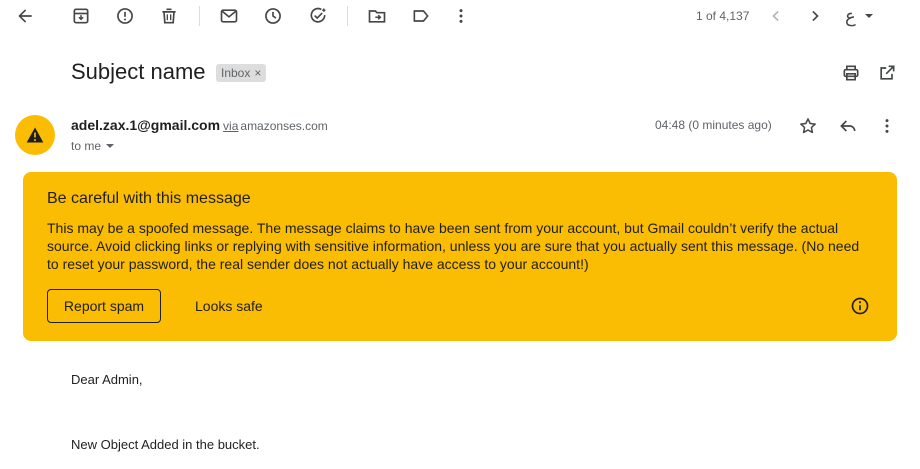 The width and height of the screenshot is (920, 469). What do you see at coordinates (868, 16) in the screenshot?
I see `chevron-down-icon` at bounding box center [868, 16].